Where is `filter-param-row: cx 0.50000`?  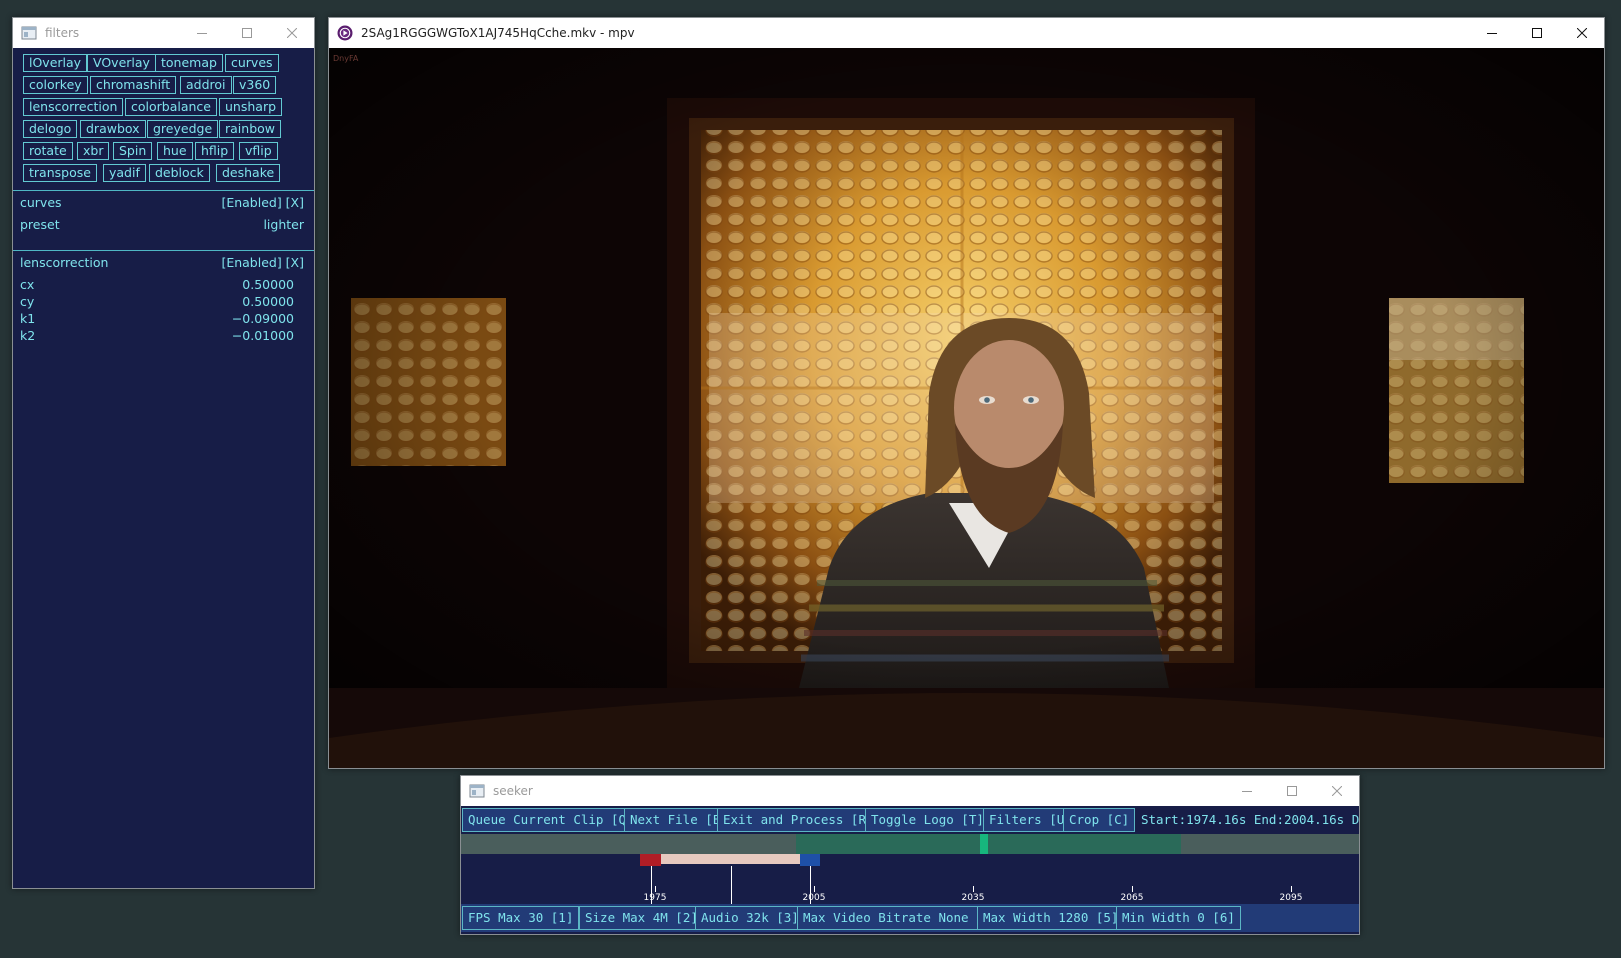 filter-param-row: cx 0.50000 is located at coordinates (162, 285).